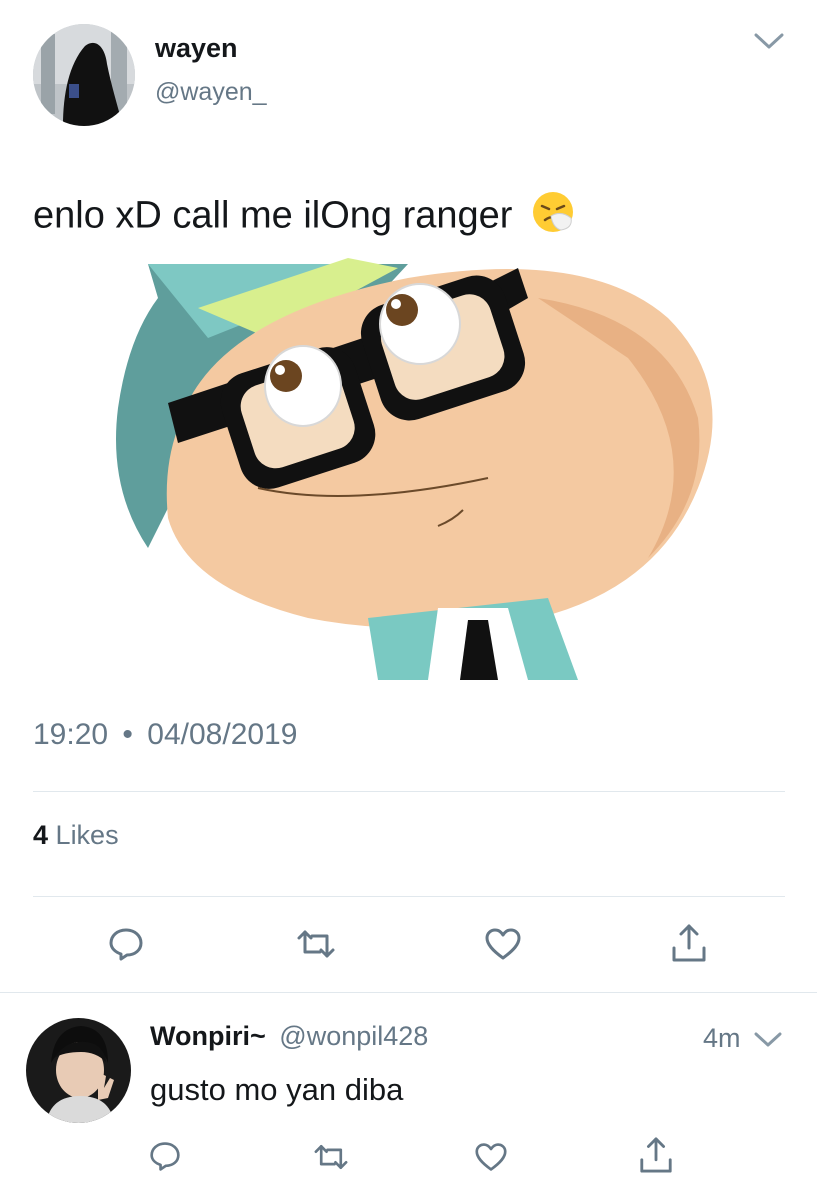 The image size is (817, 1200). Describe the element at coordinates (408, 992) in the screenshot. I see `section-divider` at that location.